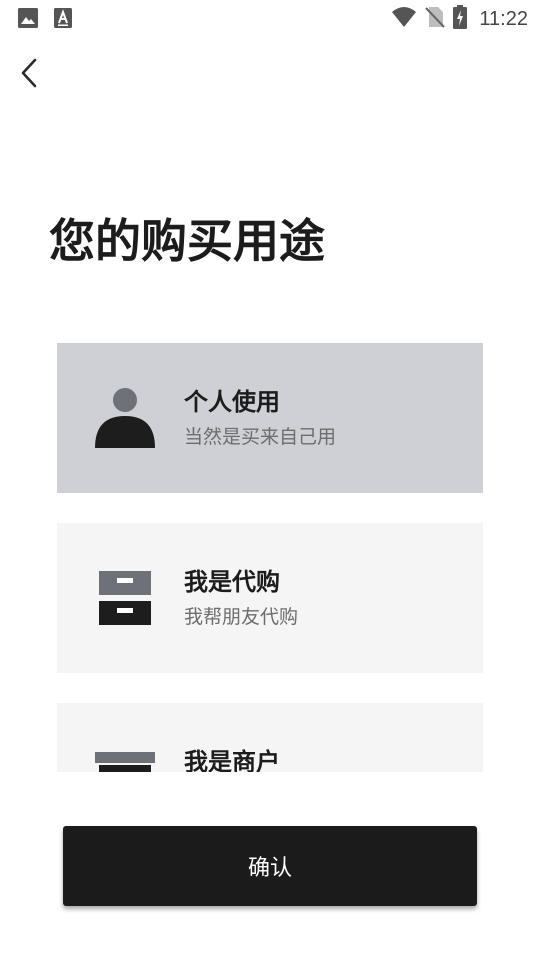  I want to click on confirm-button: 确认, so click(270, 866).